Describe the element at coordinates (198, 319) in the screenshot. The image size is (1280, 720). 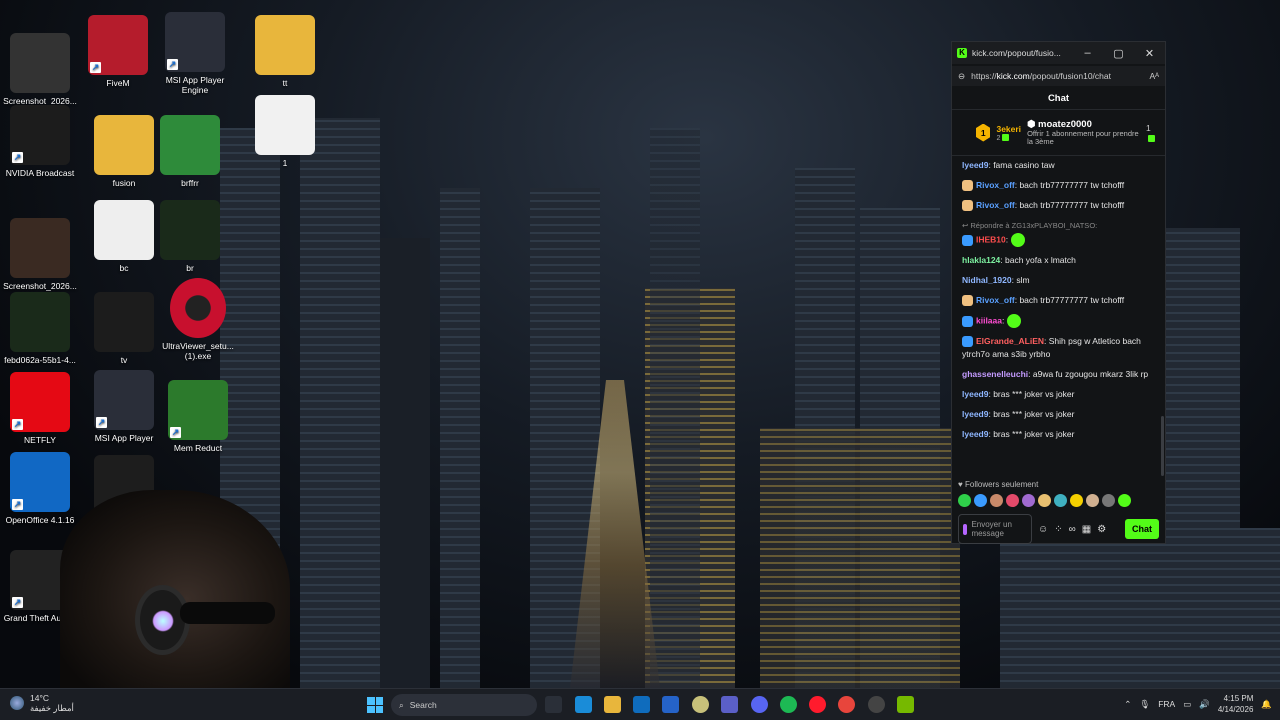
I see `desktop-icon: UltraViewer_setu... (1).exe` at that location.